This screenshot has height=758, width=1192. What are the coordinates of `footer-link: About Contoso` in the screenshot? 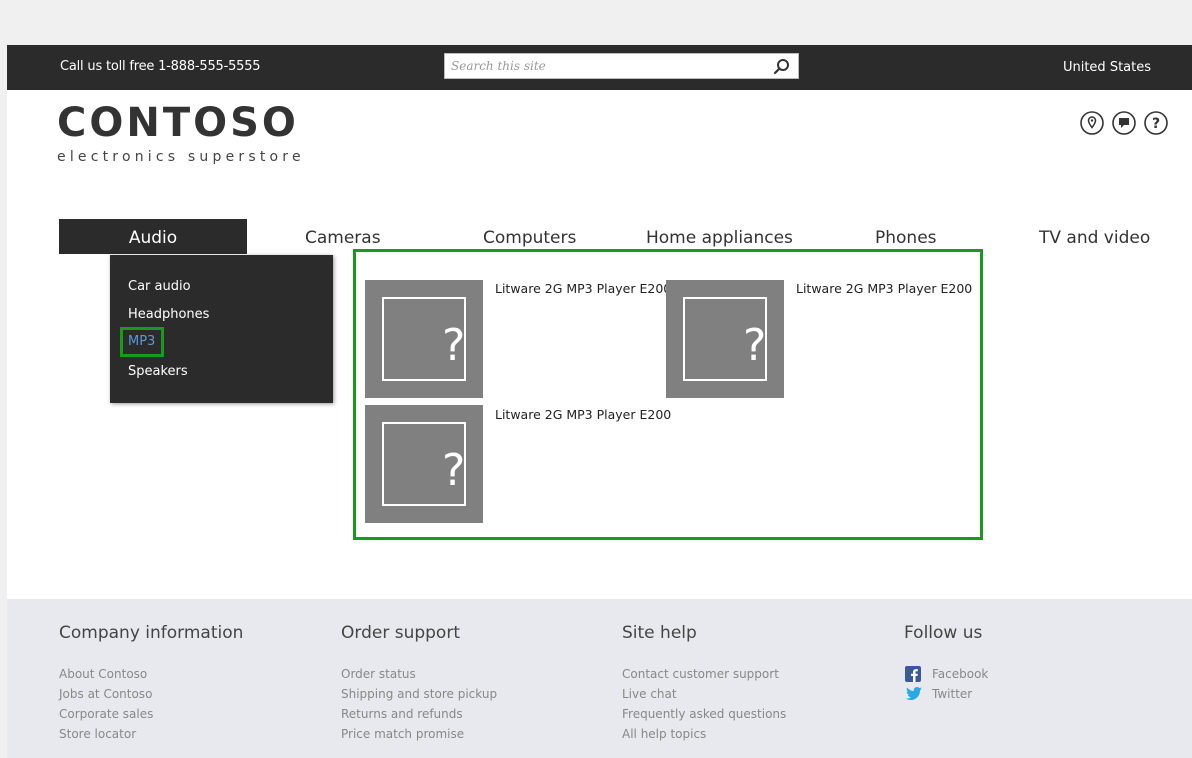 It's located at (103, 674).